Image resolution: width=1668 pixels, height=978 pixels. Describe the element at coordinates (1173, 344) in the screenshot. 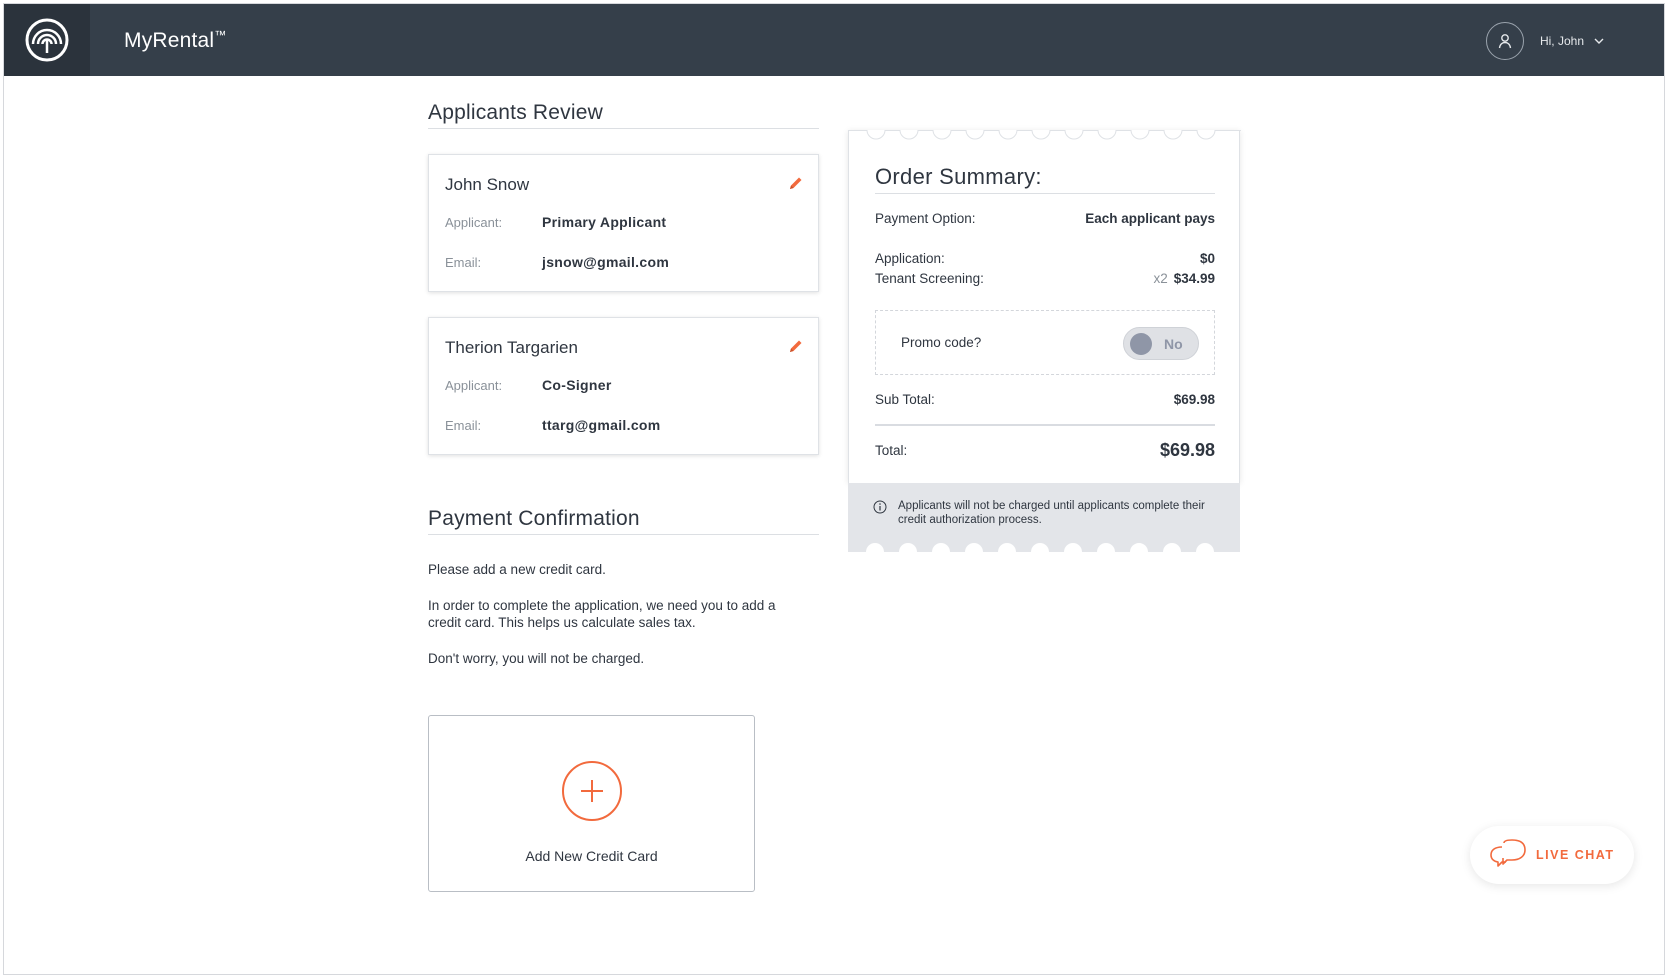

I see `toggle-label: No` at that location.